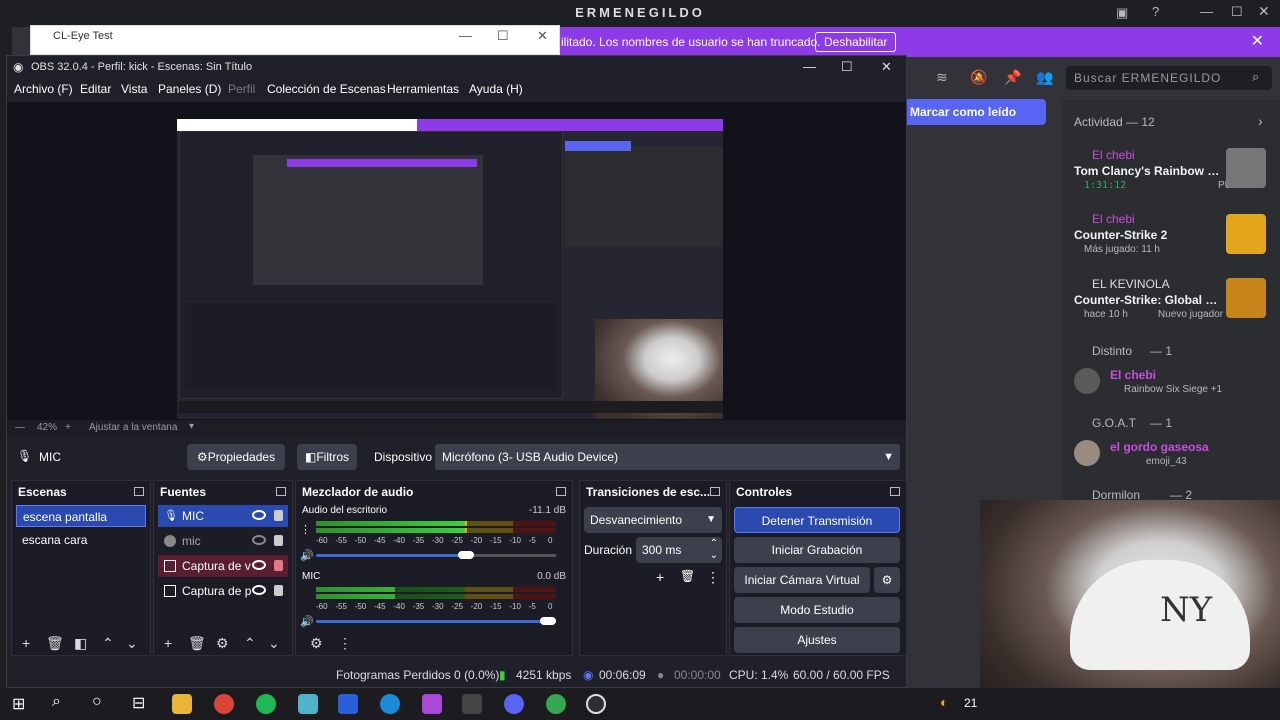  Describe the element at coordinates (423, 89) in the screenshot. I see `menu-tools: Herramientas` at that location.